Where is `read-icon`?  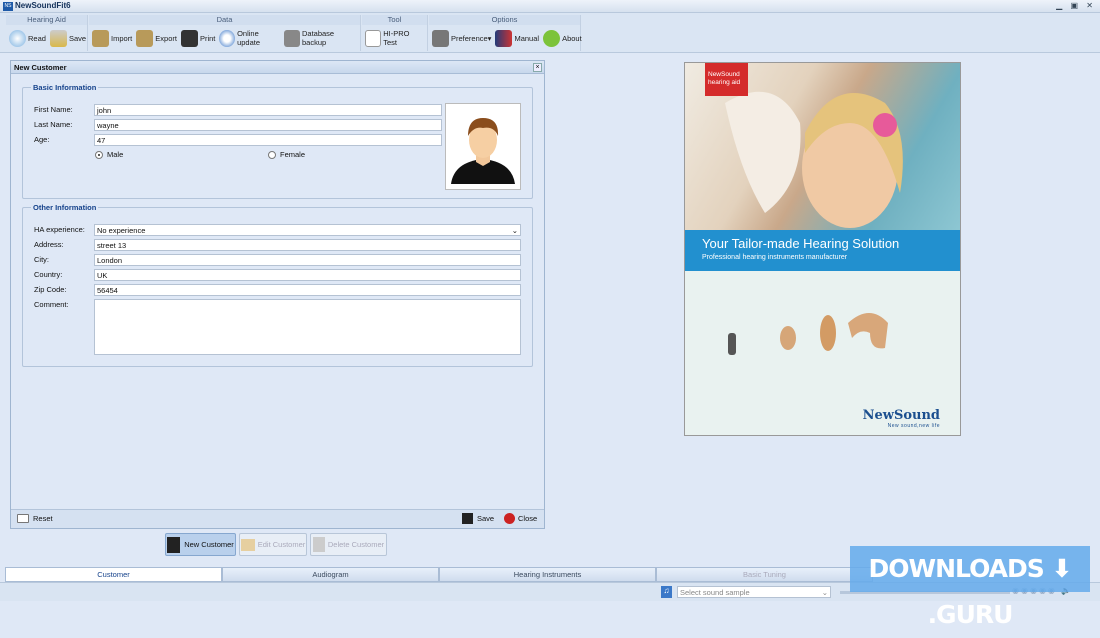
read-icon is located at coordinates (17, 38).